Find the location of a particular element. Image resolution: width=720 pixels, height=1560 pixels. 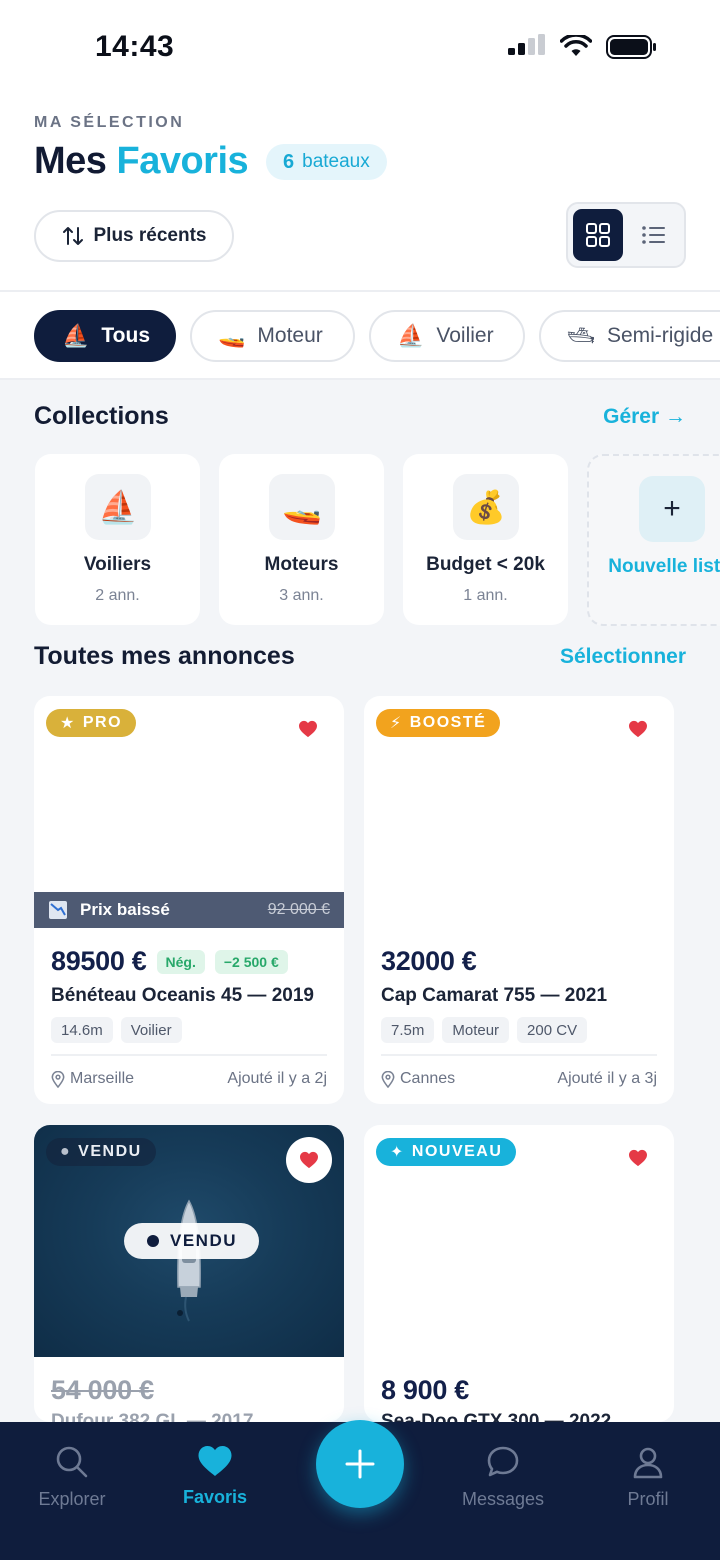

old-price: 92 000 € is located at coordinates (298, 909).